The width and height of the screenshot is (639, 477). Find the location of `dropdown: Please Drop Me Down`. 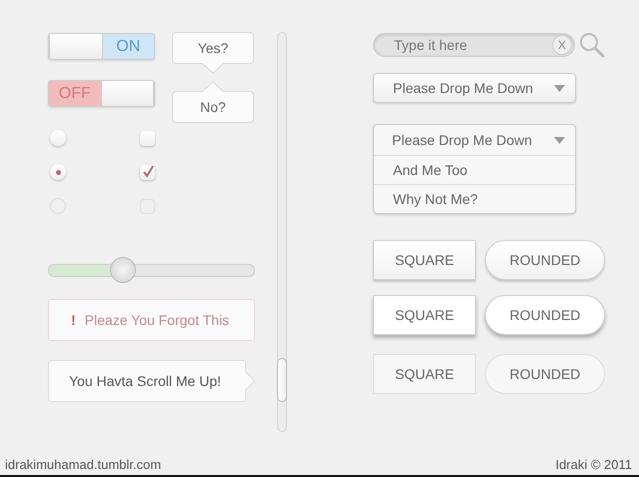

dropdown: Please Drop Me Down is located at coordinates (474, 88).